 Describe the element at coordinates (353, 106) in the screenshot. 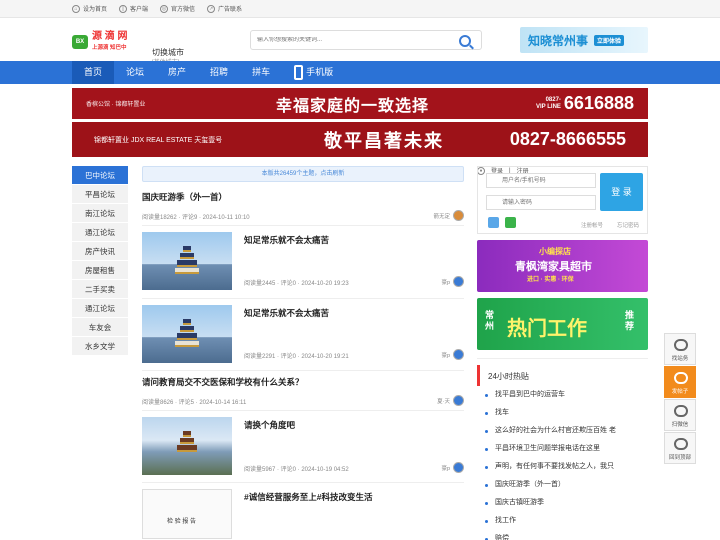

I see `ad1-slogan: 幸福家庭的一致选择` at that location.